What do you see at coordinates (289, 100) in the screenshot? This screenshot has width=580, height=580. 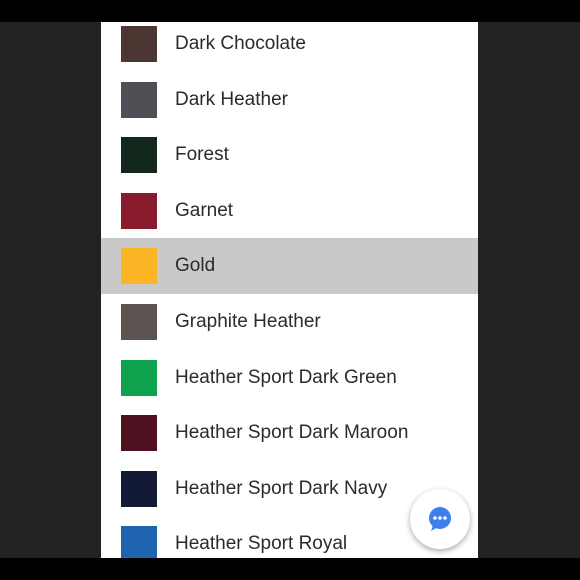 I see `color-option: Dark Heather` at bounding box center [289, 100].